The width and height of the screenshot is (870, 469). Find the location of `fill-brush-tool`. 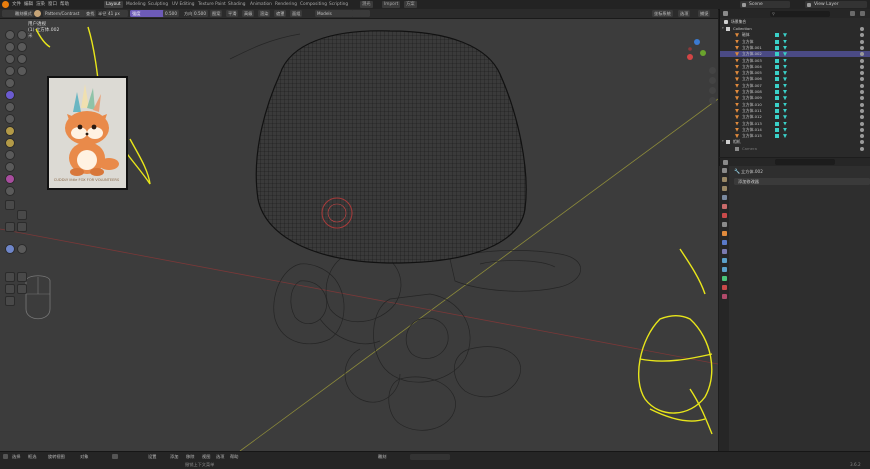

fill-brush-tool is located at coordinates (10, 107).